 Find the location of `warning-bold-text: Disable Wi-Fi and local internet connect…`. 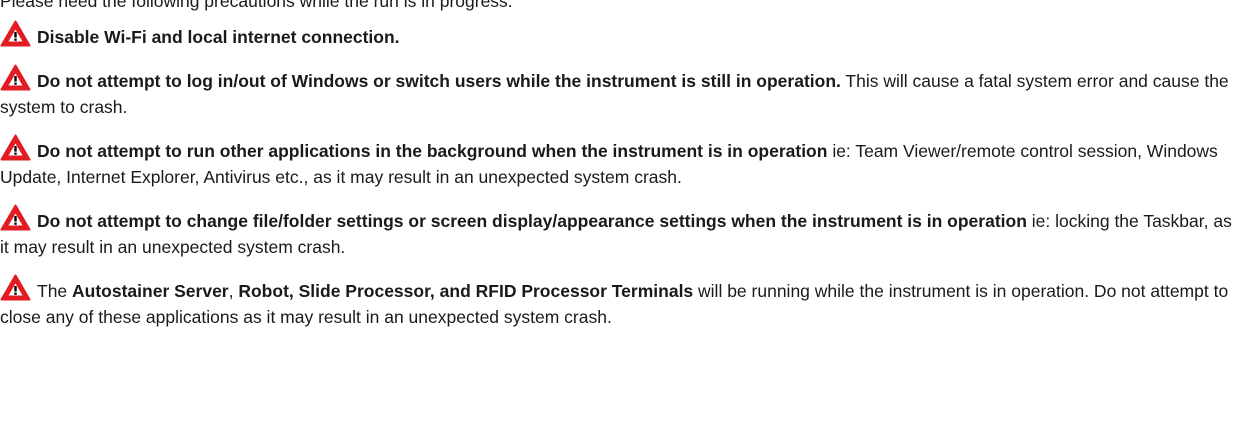

warning-bold-text: Disable Wi-Fi and local internet connect… is located at coordinates (218, 37).